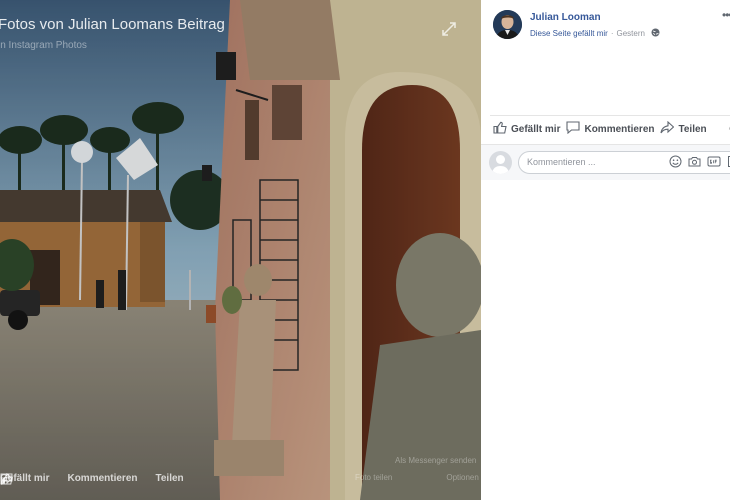  I want to click on like-label: Gefällt mir, so click(536, 129).